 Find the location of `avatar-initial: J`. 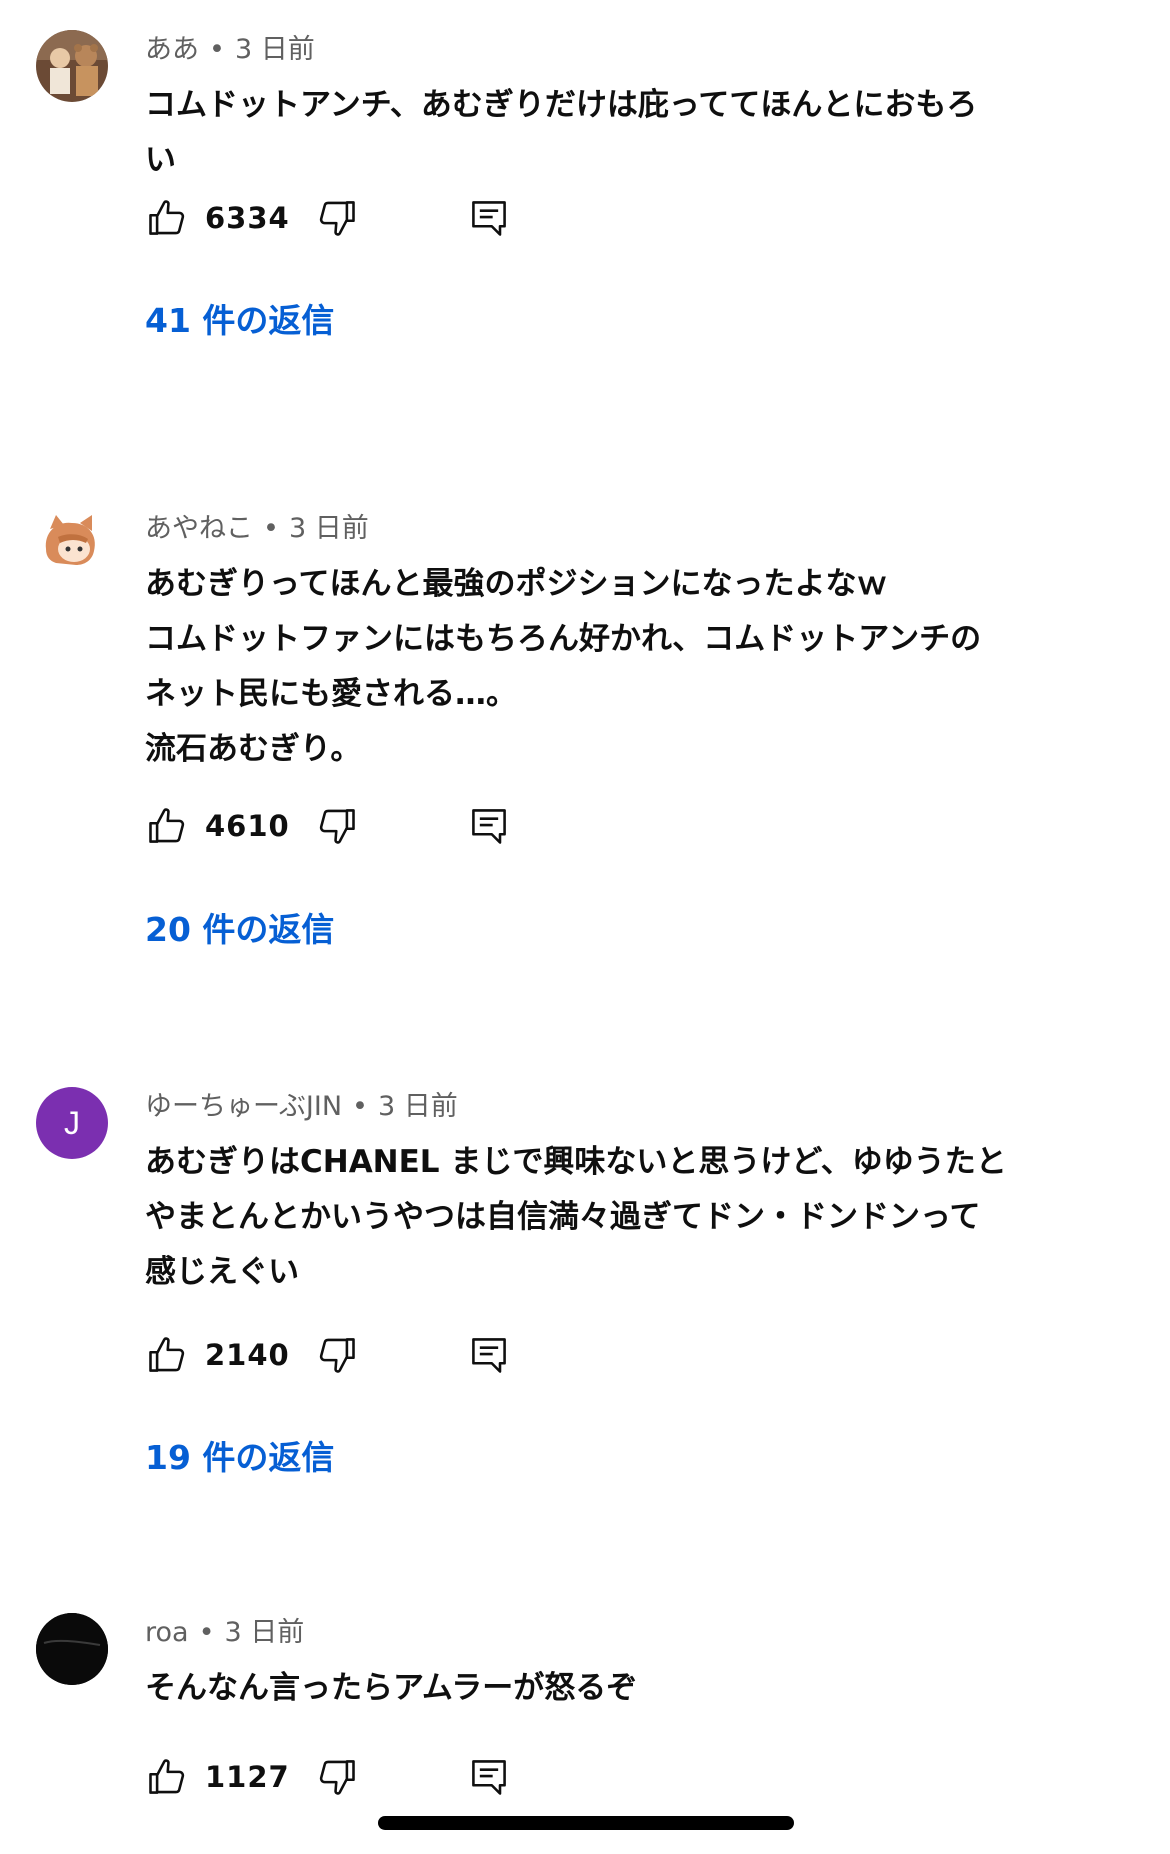

avatar-initial: J is located at coordinates (72, 1123).